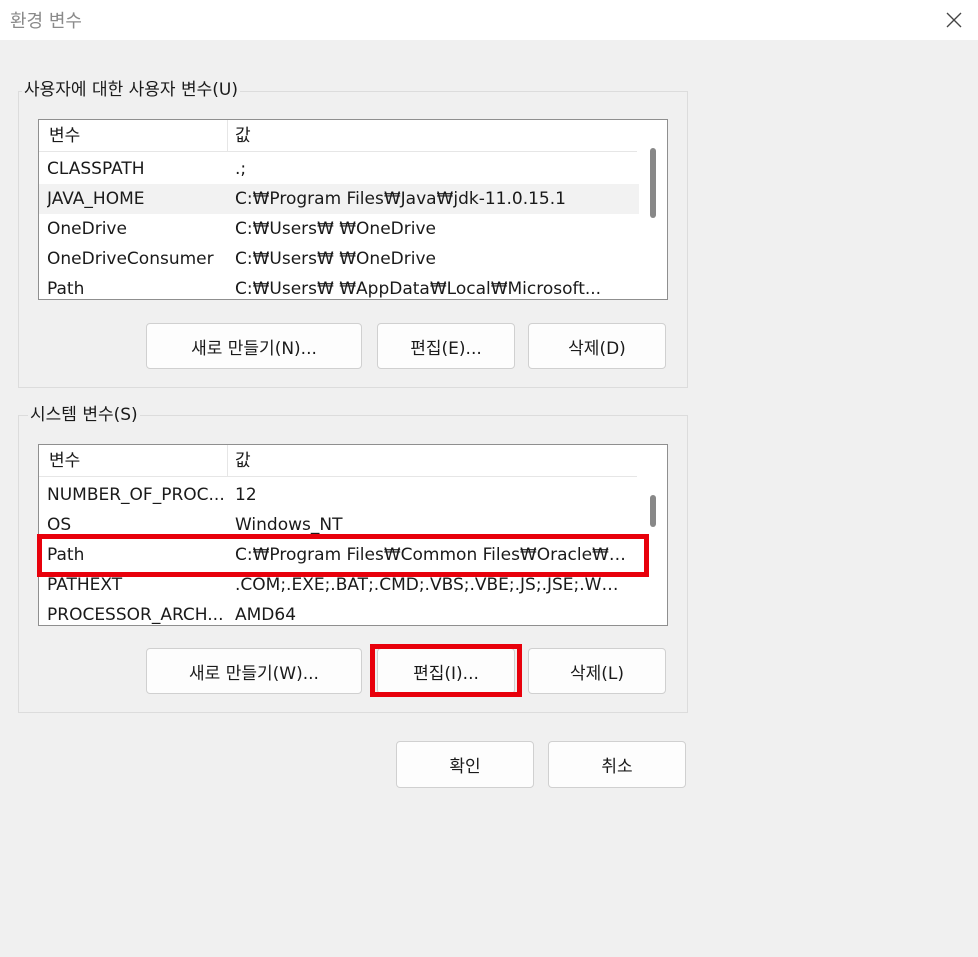  Describe the element at coordinates (84, 415) in the screenshot. I see `system-variables-label: 시스템 변수(S)` at that location.